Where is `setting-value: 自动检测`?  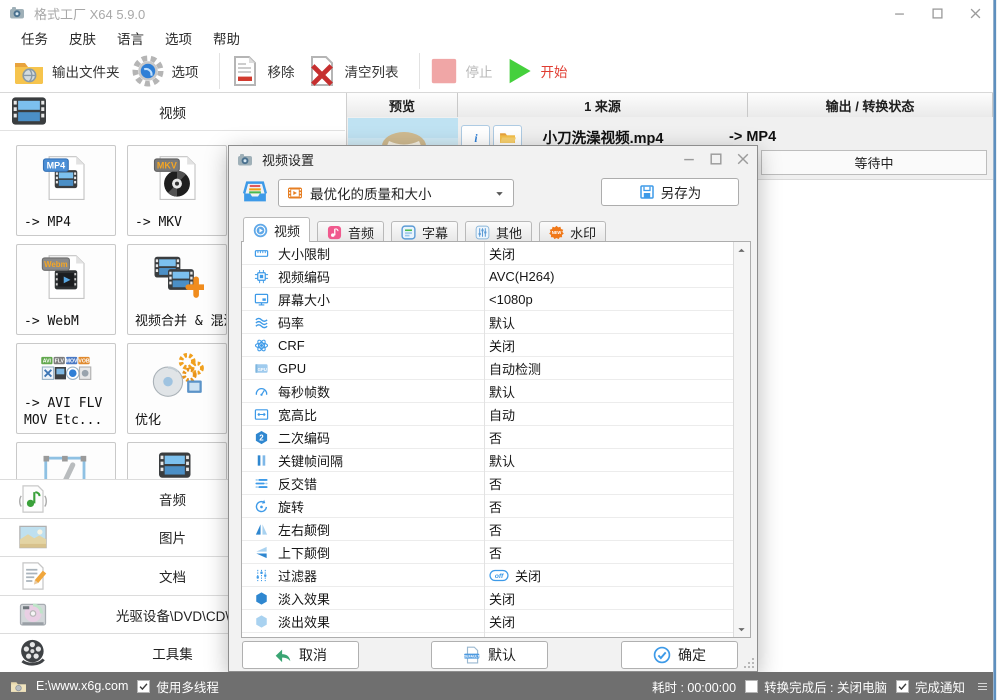 setting-value: 自动检测 is located at coordinates (515, 368).